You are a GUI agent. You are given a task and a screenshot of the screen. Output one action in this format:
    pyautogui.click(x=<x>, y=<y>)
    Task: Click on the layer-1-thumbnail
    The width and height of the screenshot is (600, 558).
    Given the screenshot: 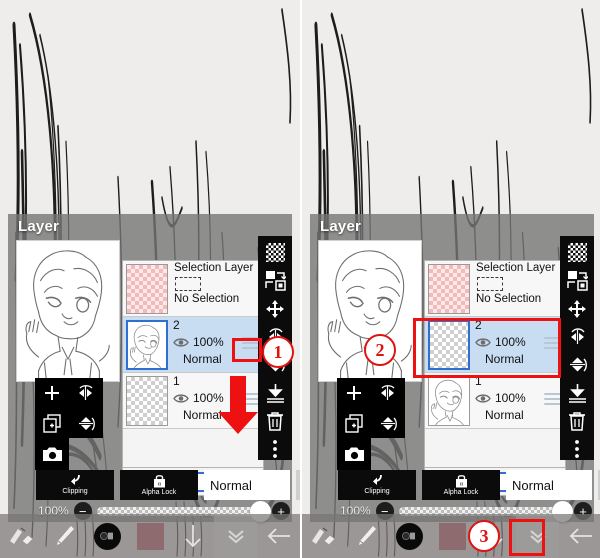 What is the action you would take?
    pyautogui.click(x=147, y=401)
    